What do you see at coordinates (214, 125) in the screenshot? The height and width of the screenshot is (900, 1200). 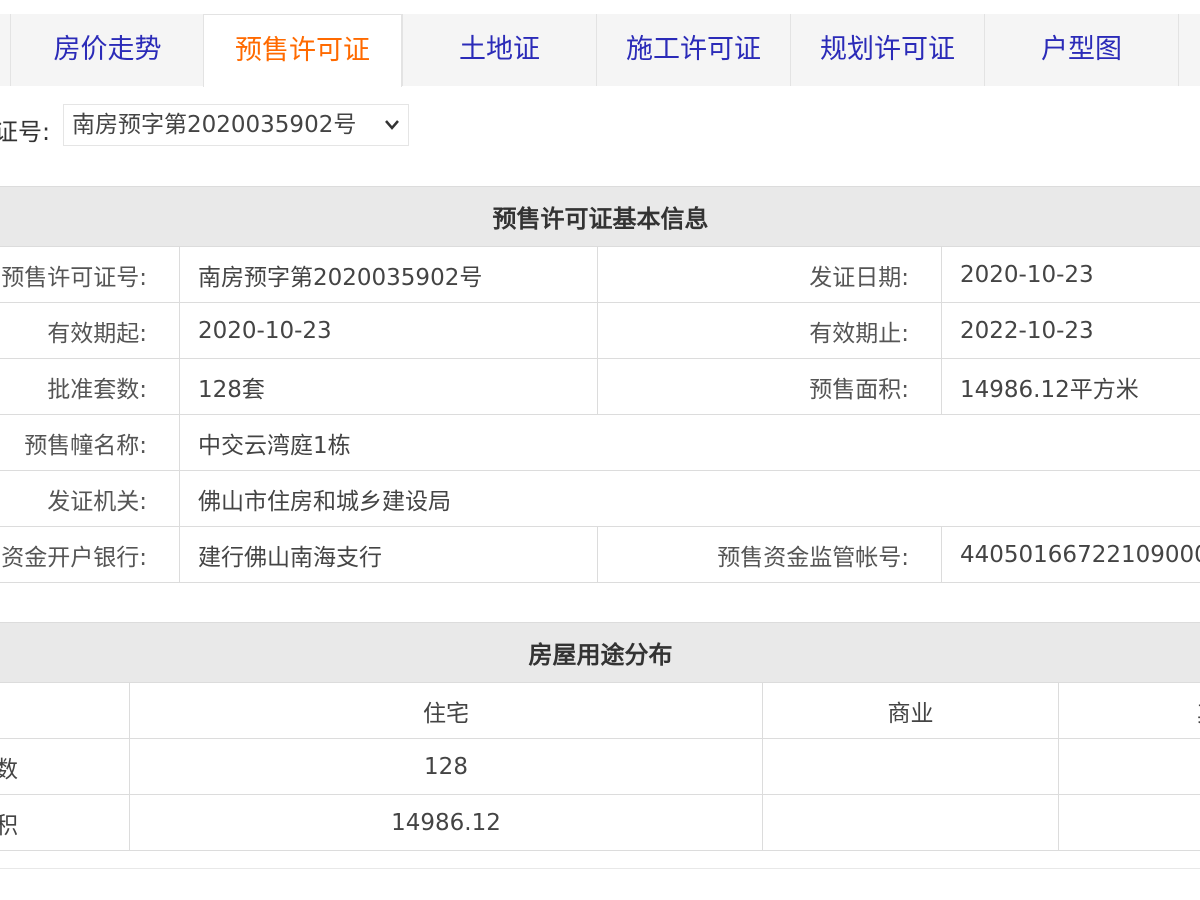 I see `permit-select-value: 南房预字第2020035902号` at bounding box center [214, 125].